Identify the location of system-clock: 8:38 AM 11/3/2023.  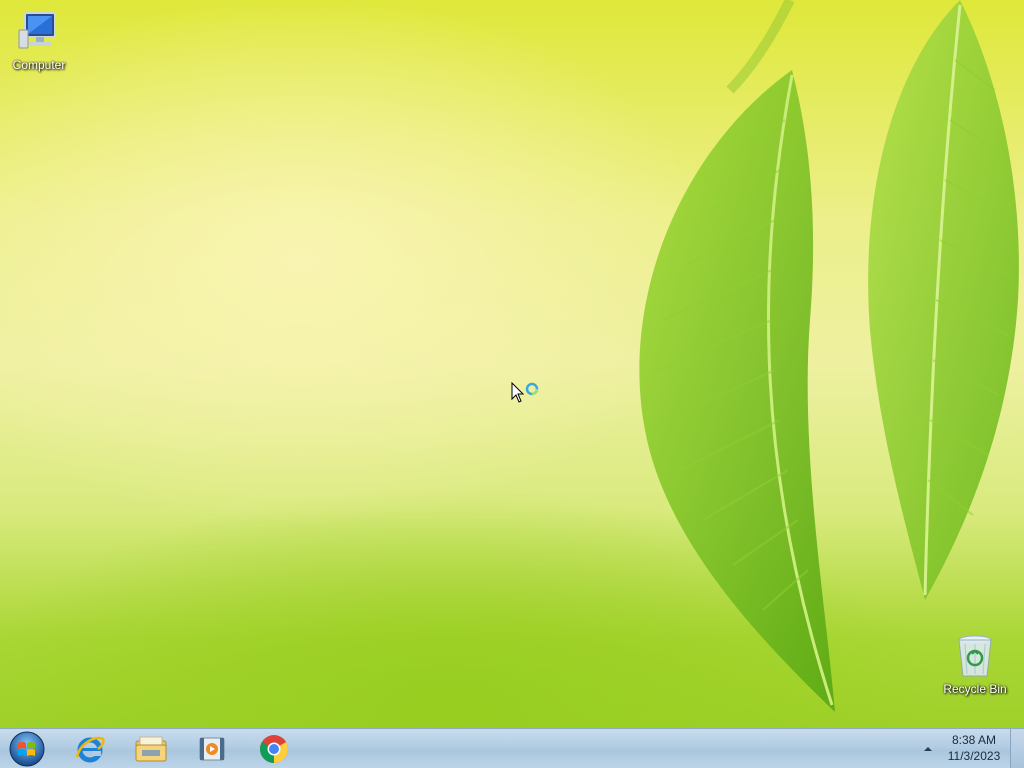
(974, 748).